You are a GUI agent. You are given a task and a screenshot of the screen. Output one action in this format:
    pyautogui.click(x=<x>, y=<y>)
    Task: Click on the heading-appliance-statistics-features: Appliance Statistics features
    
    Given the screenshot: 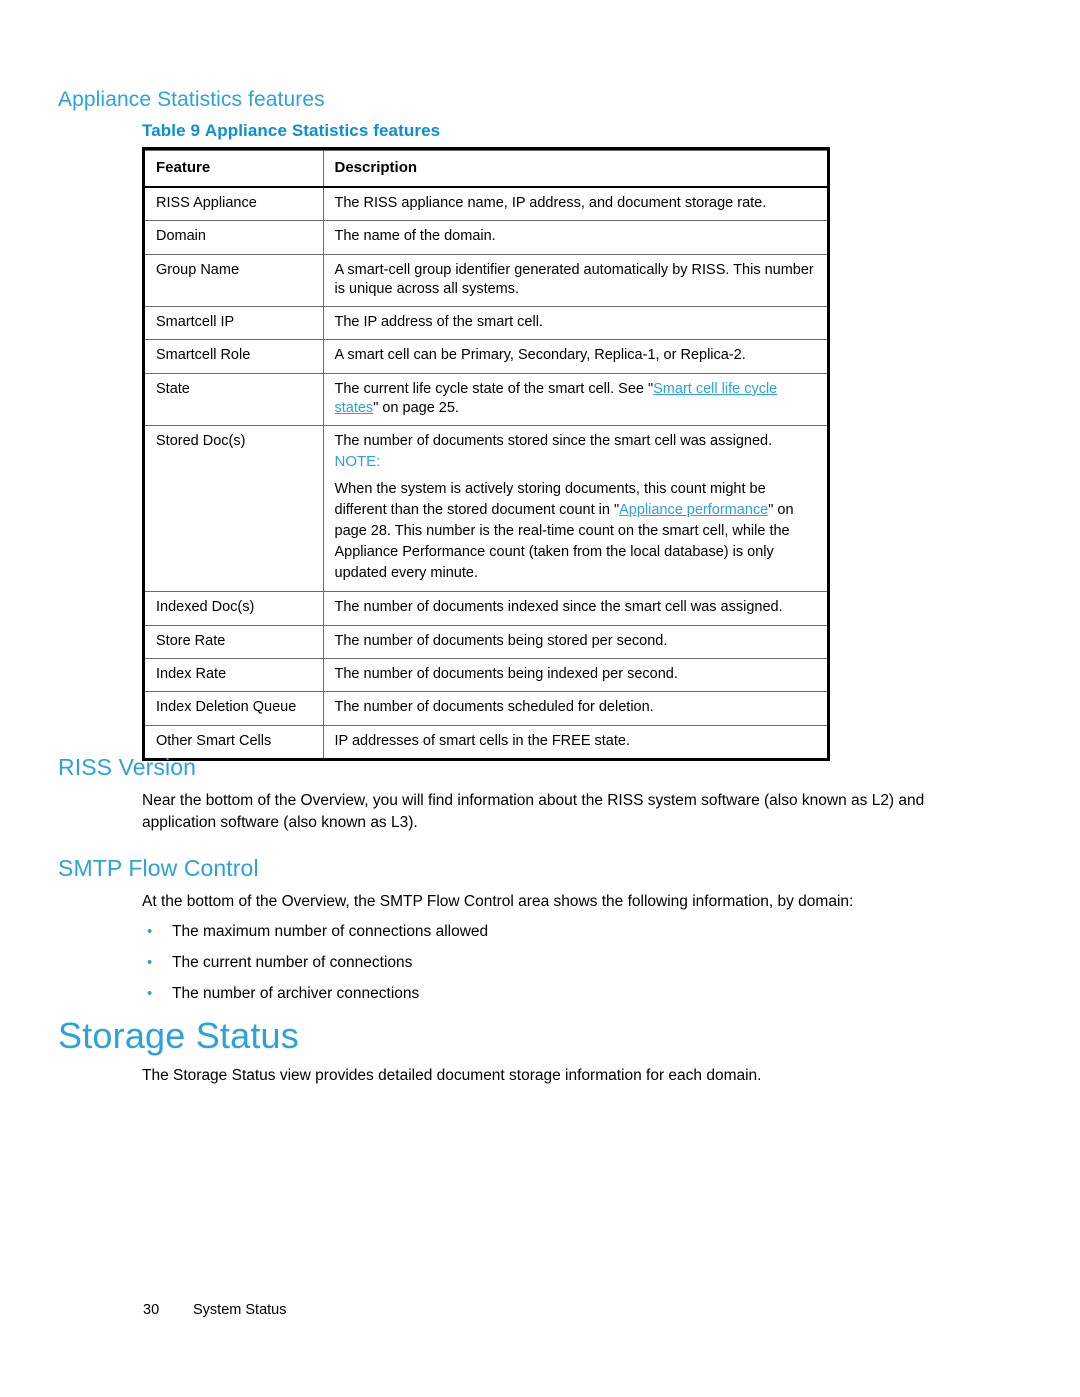 What is the action you would take?
    pyautogui.click(x=191, y=99)
    